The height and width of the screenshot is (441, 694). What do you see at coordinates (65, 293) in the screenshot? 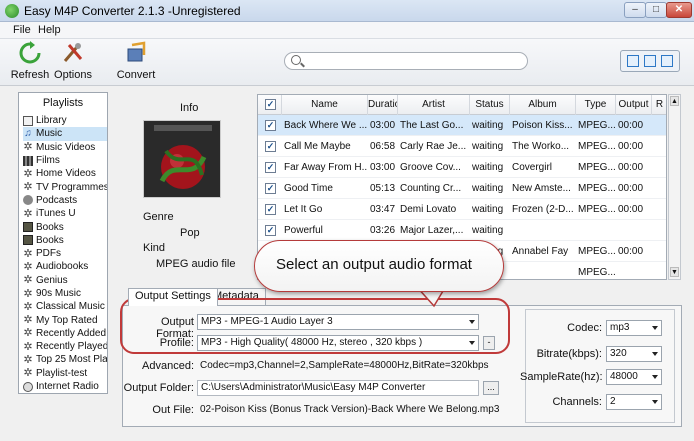
I see `sidebar-item: ✲ 90s Music` at bounding box center [65, 293].